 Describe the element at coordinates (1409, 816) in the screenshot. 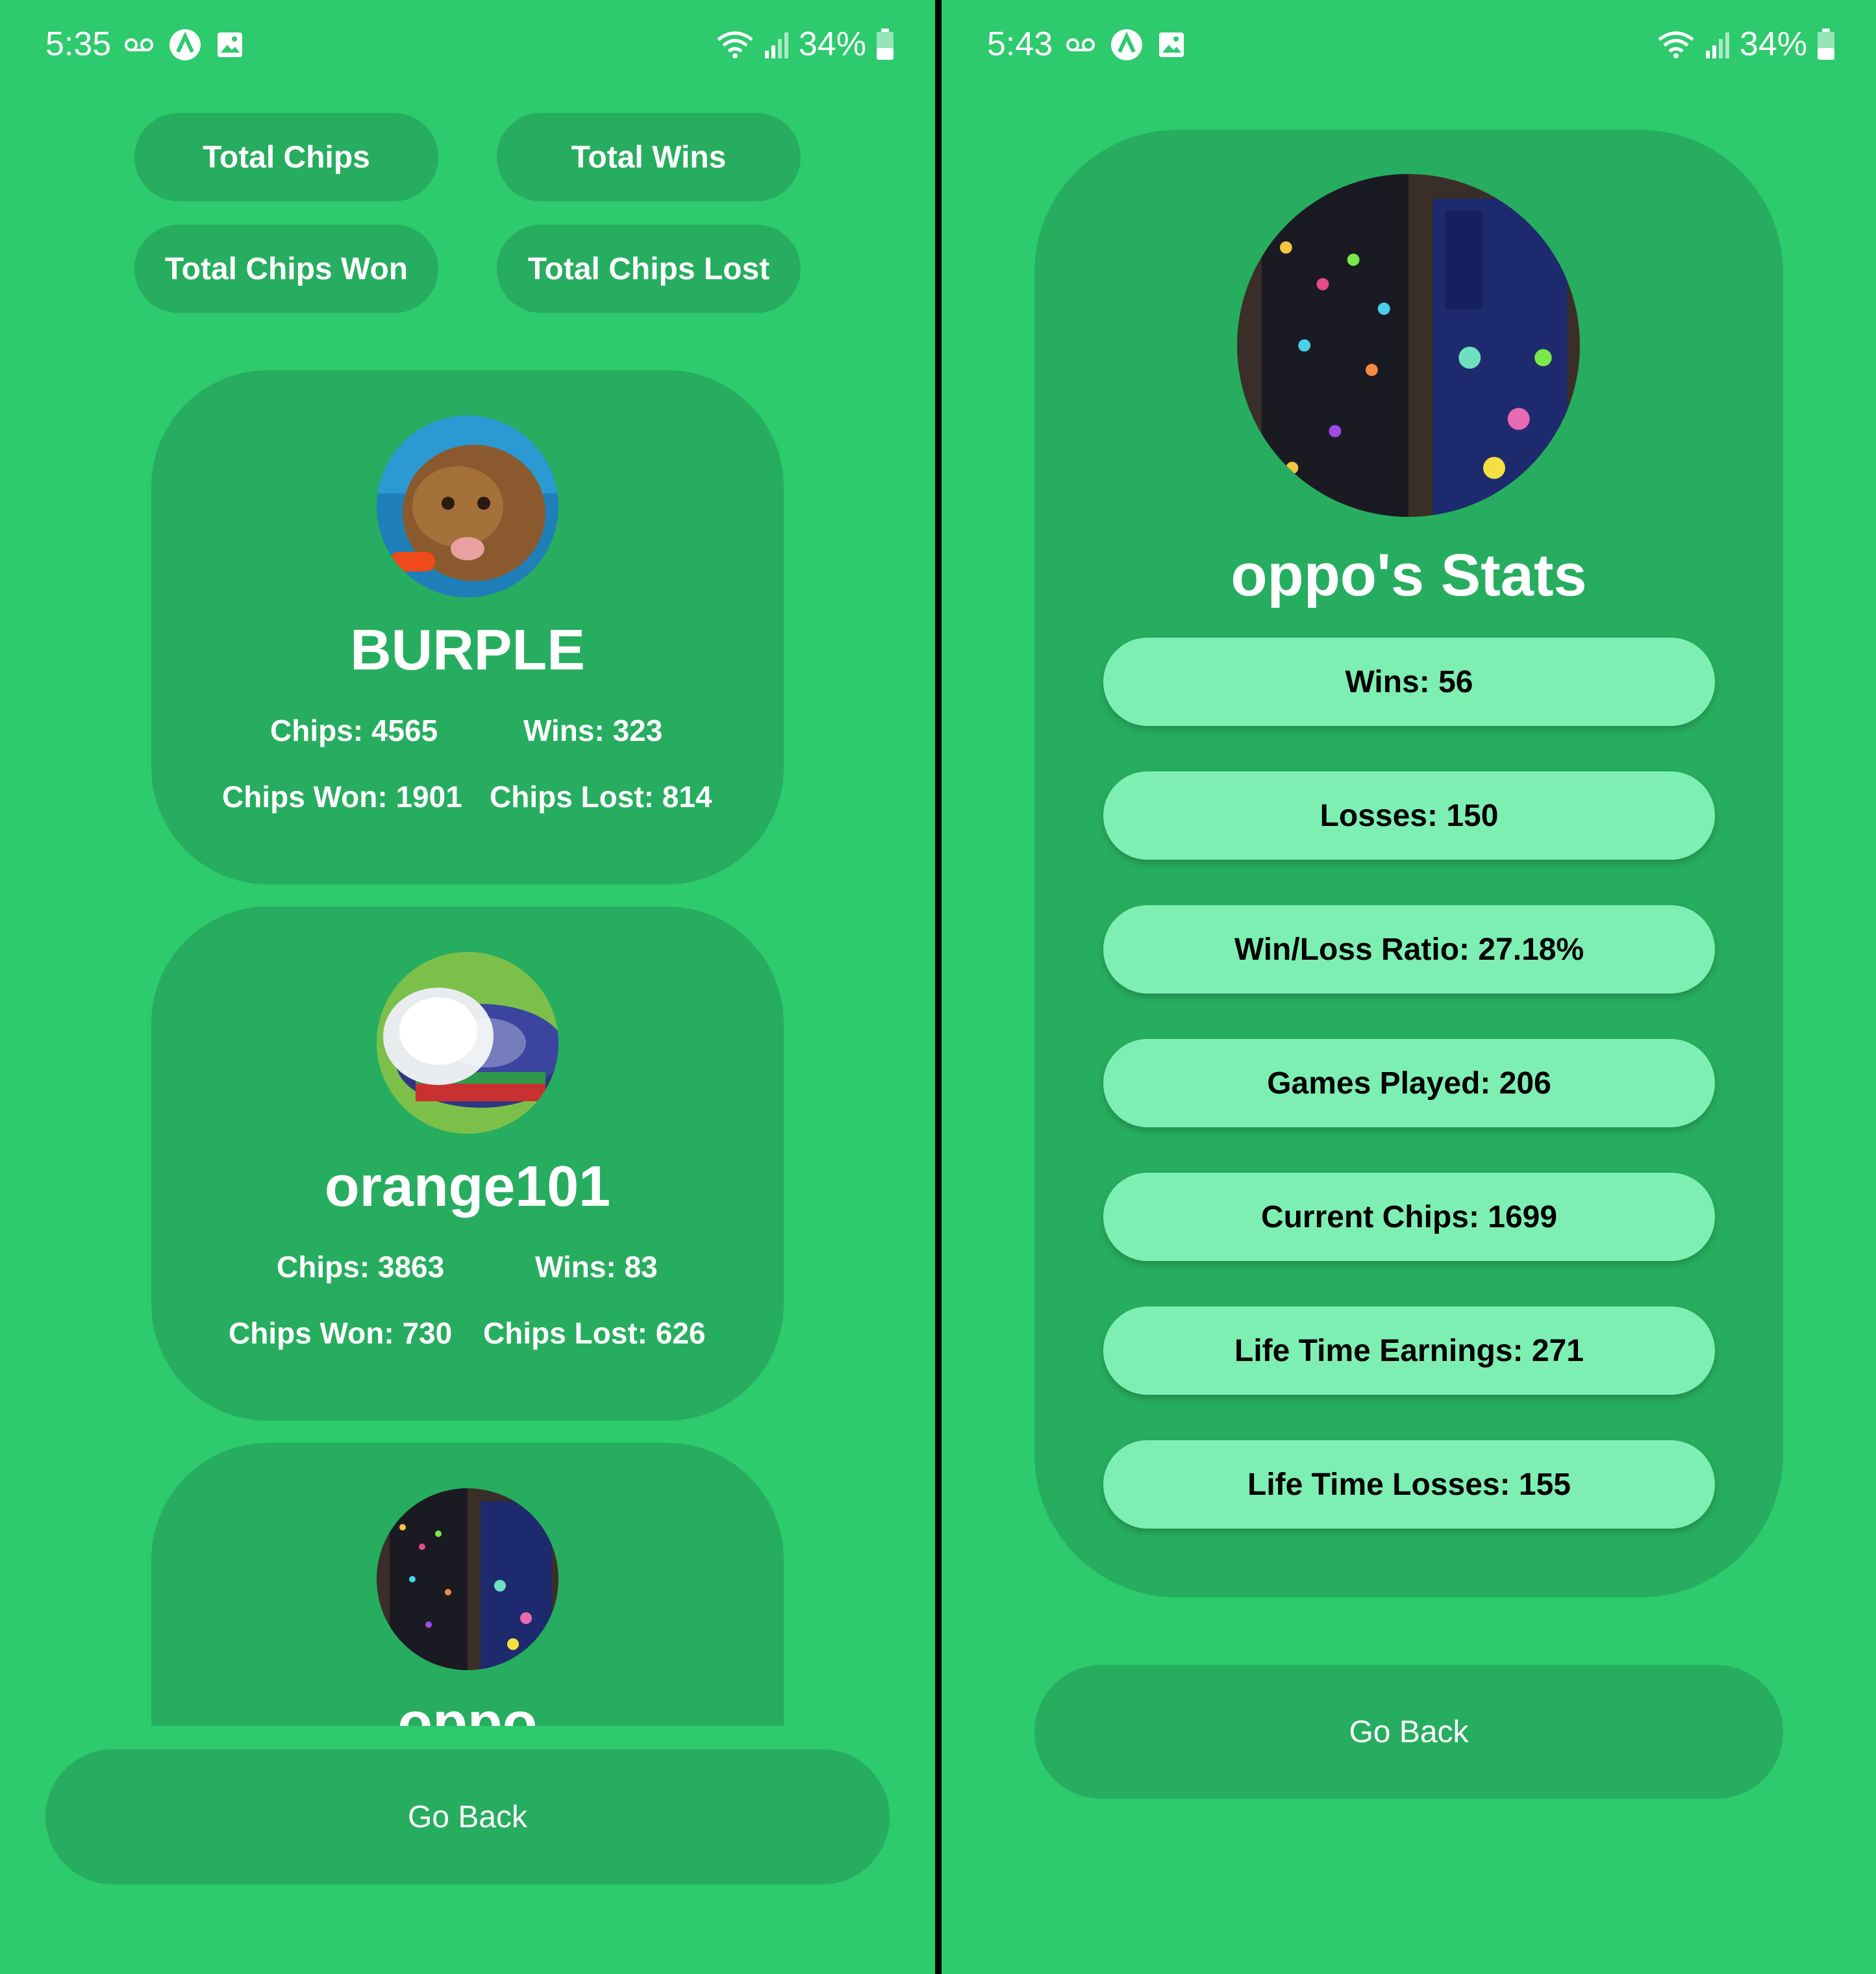

I see `stat-losses: Losses: 150` at that location.